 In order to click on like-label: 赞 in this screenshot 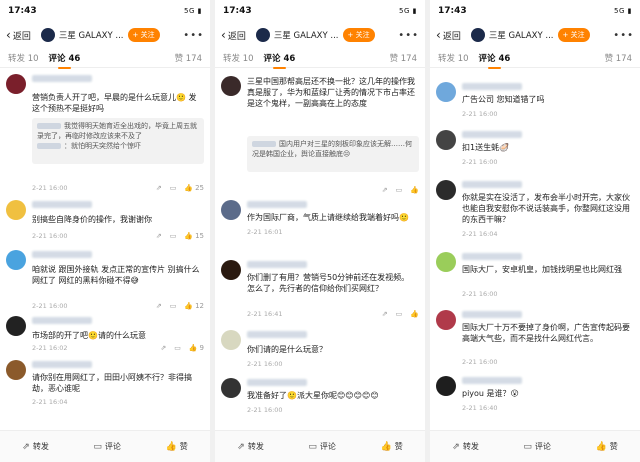, I will do `click(398, 446)`.